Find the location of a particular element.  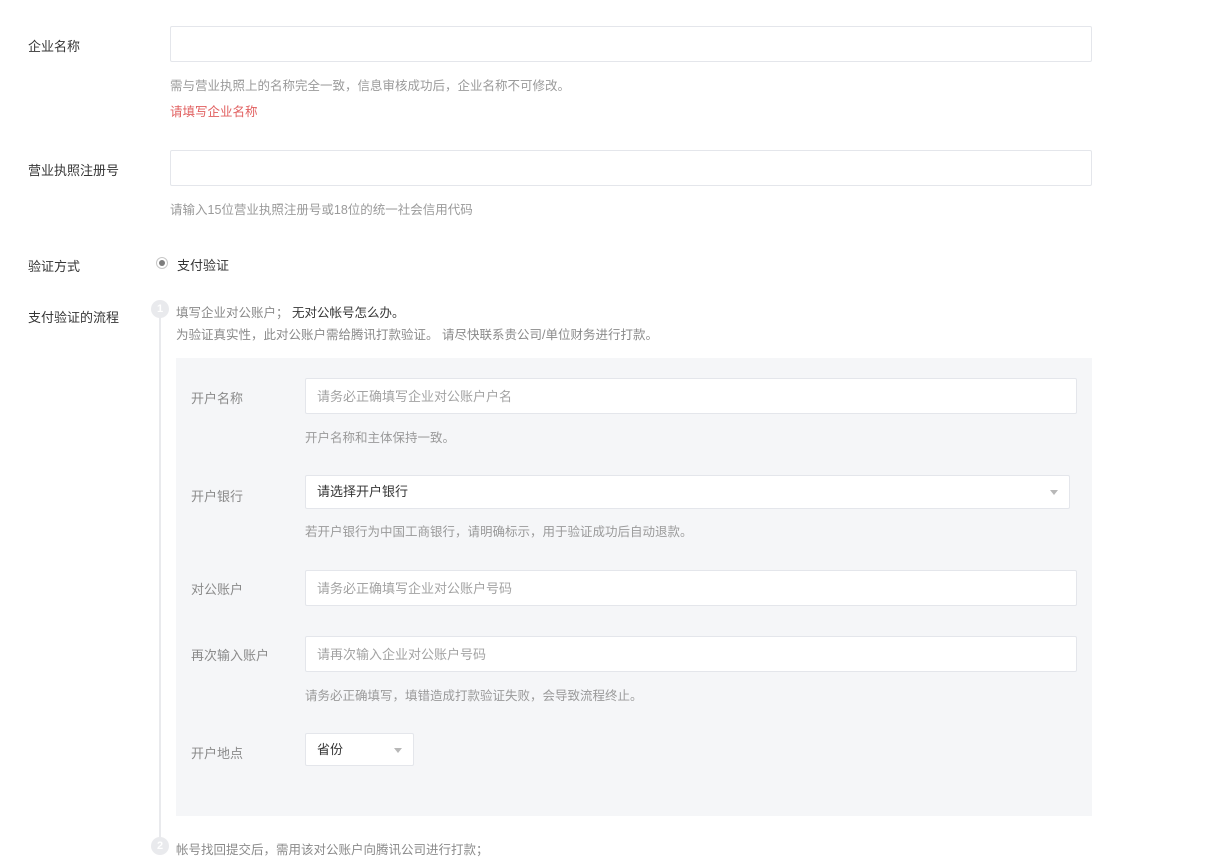

verification-method-label: 验证方式 is located at coordinates (54, 266).